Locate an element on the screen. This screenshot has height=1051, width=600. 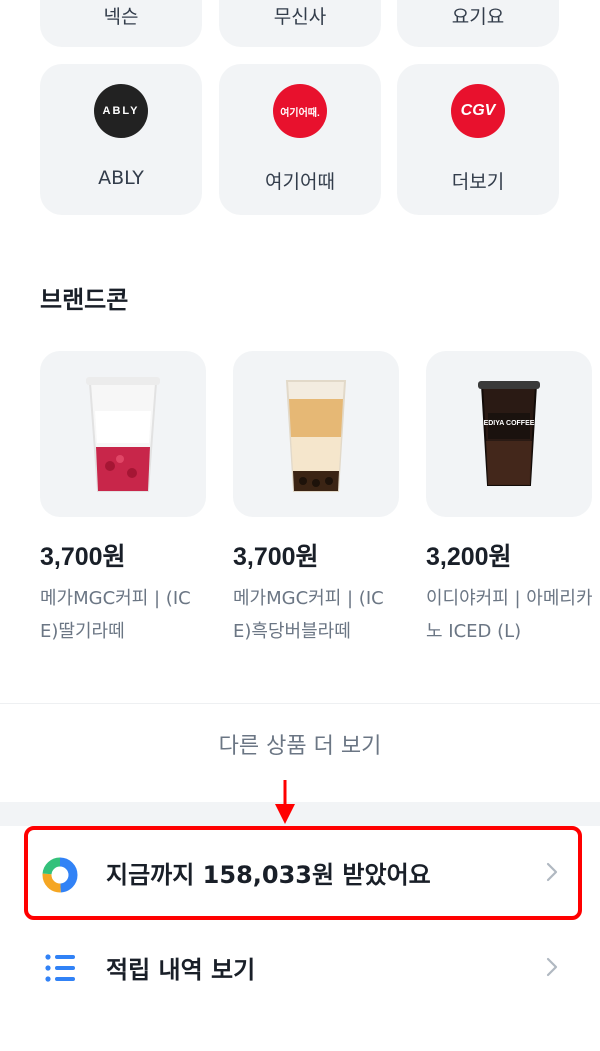
tile-label: 무신사 is located at coordinates (300, 17).